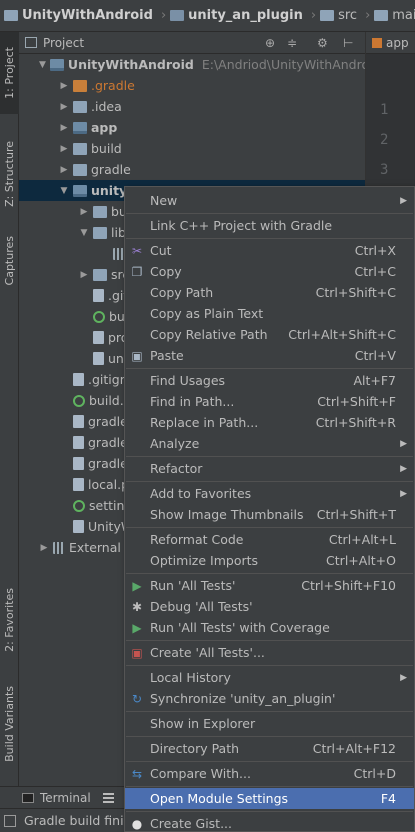  What do you see at coordinates (269, 748) in the screenshot?
I see `menu-item-directory-path: Directory Path Ctrl+Alt+F12` at bounding box center [269, 748].